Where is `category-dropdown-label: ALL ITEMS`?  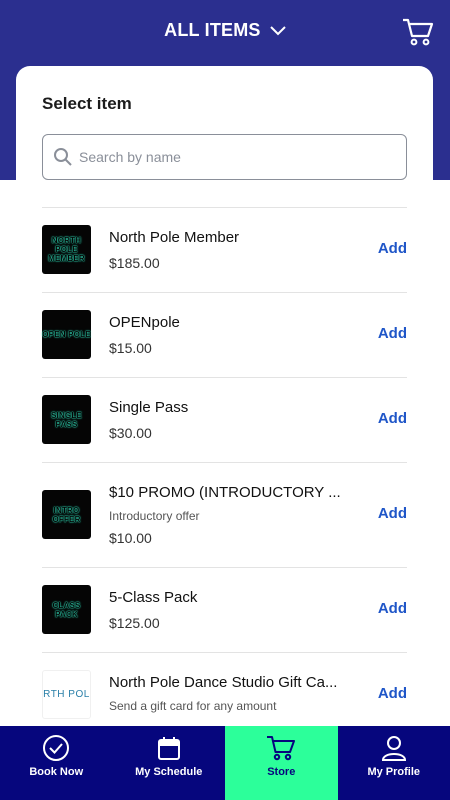
category-dropdown-label: ALL ITEMS is located at coordinates (212, 30).